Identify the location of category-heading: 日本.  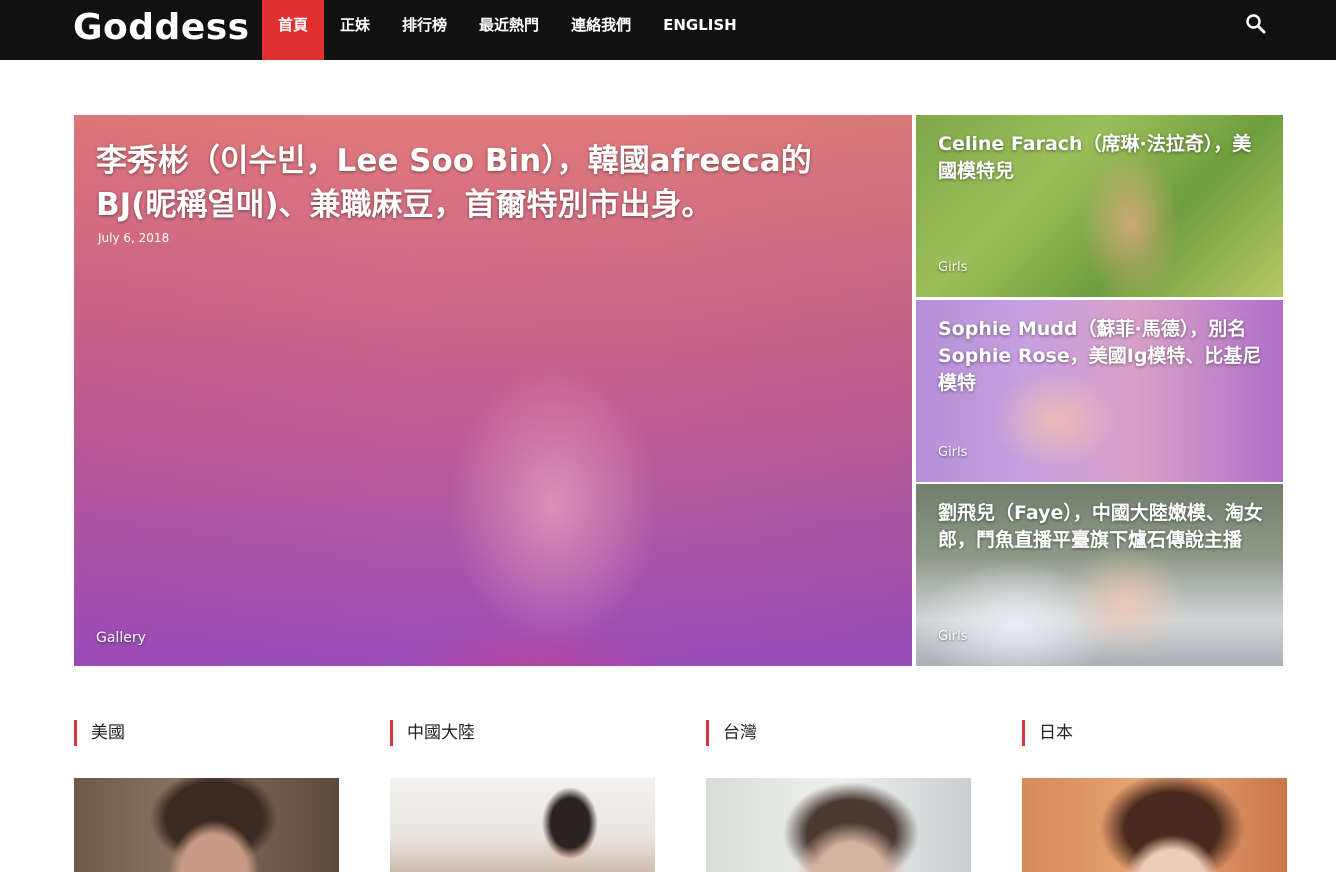
(1155, 733).